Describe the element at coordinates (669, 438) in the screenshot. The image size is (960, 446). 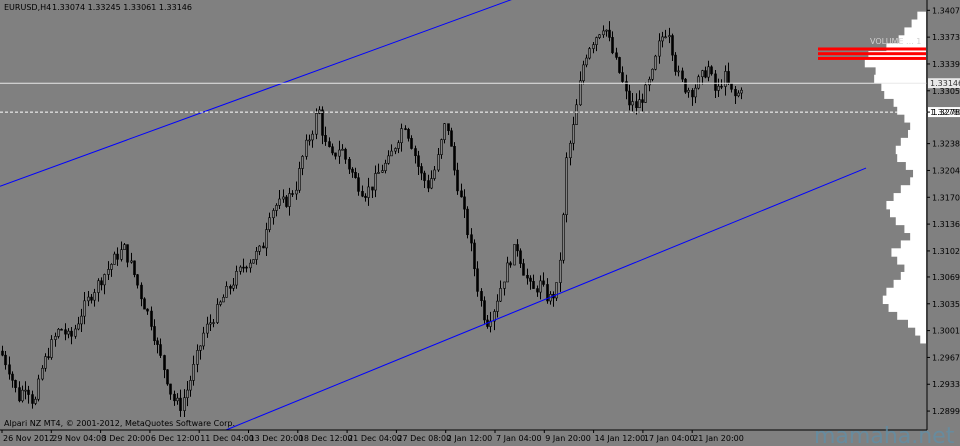
I see `time-tick-label: 17 Jan 04:00` at that location.